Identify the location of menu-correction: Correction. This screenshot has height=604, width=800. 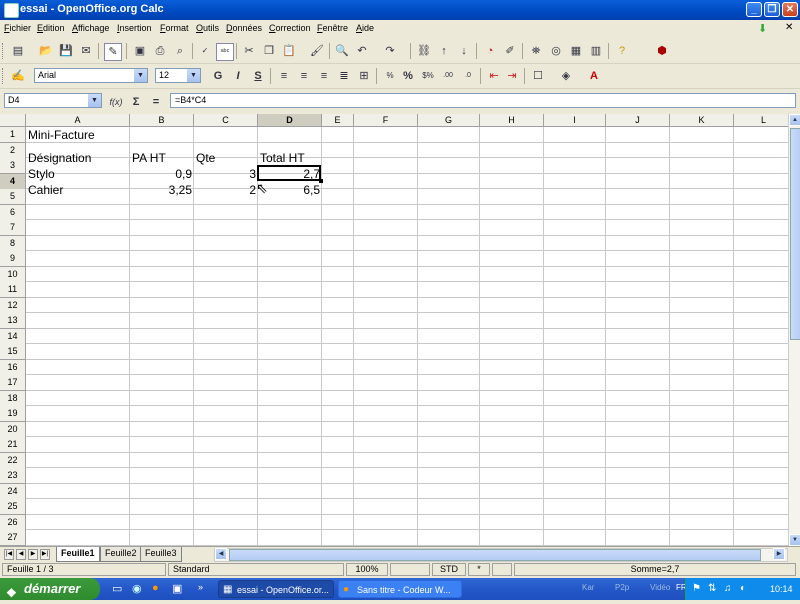
(290, 28).